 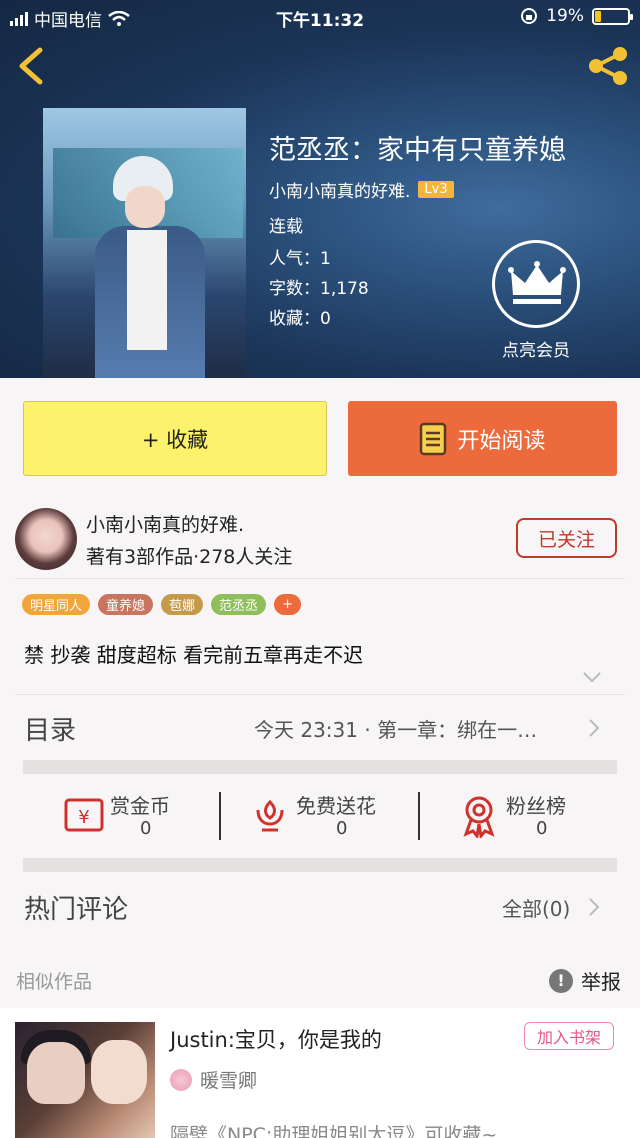 I want to click on toc-title: 目录, so click(x=50, y=731).